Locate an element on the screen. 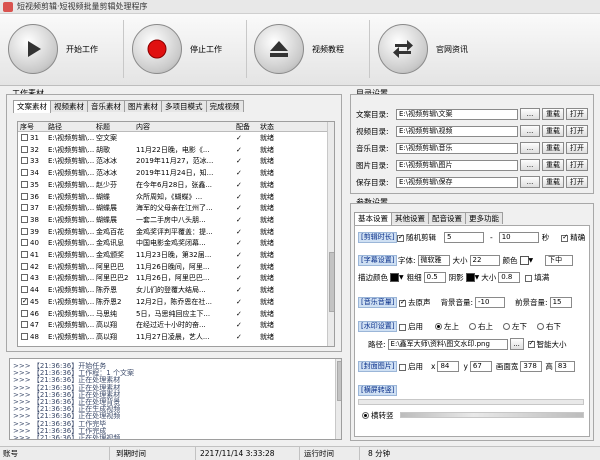  precise-checkbox is located at coordinates (565, 237).